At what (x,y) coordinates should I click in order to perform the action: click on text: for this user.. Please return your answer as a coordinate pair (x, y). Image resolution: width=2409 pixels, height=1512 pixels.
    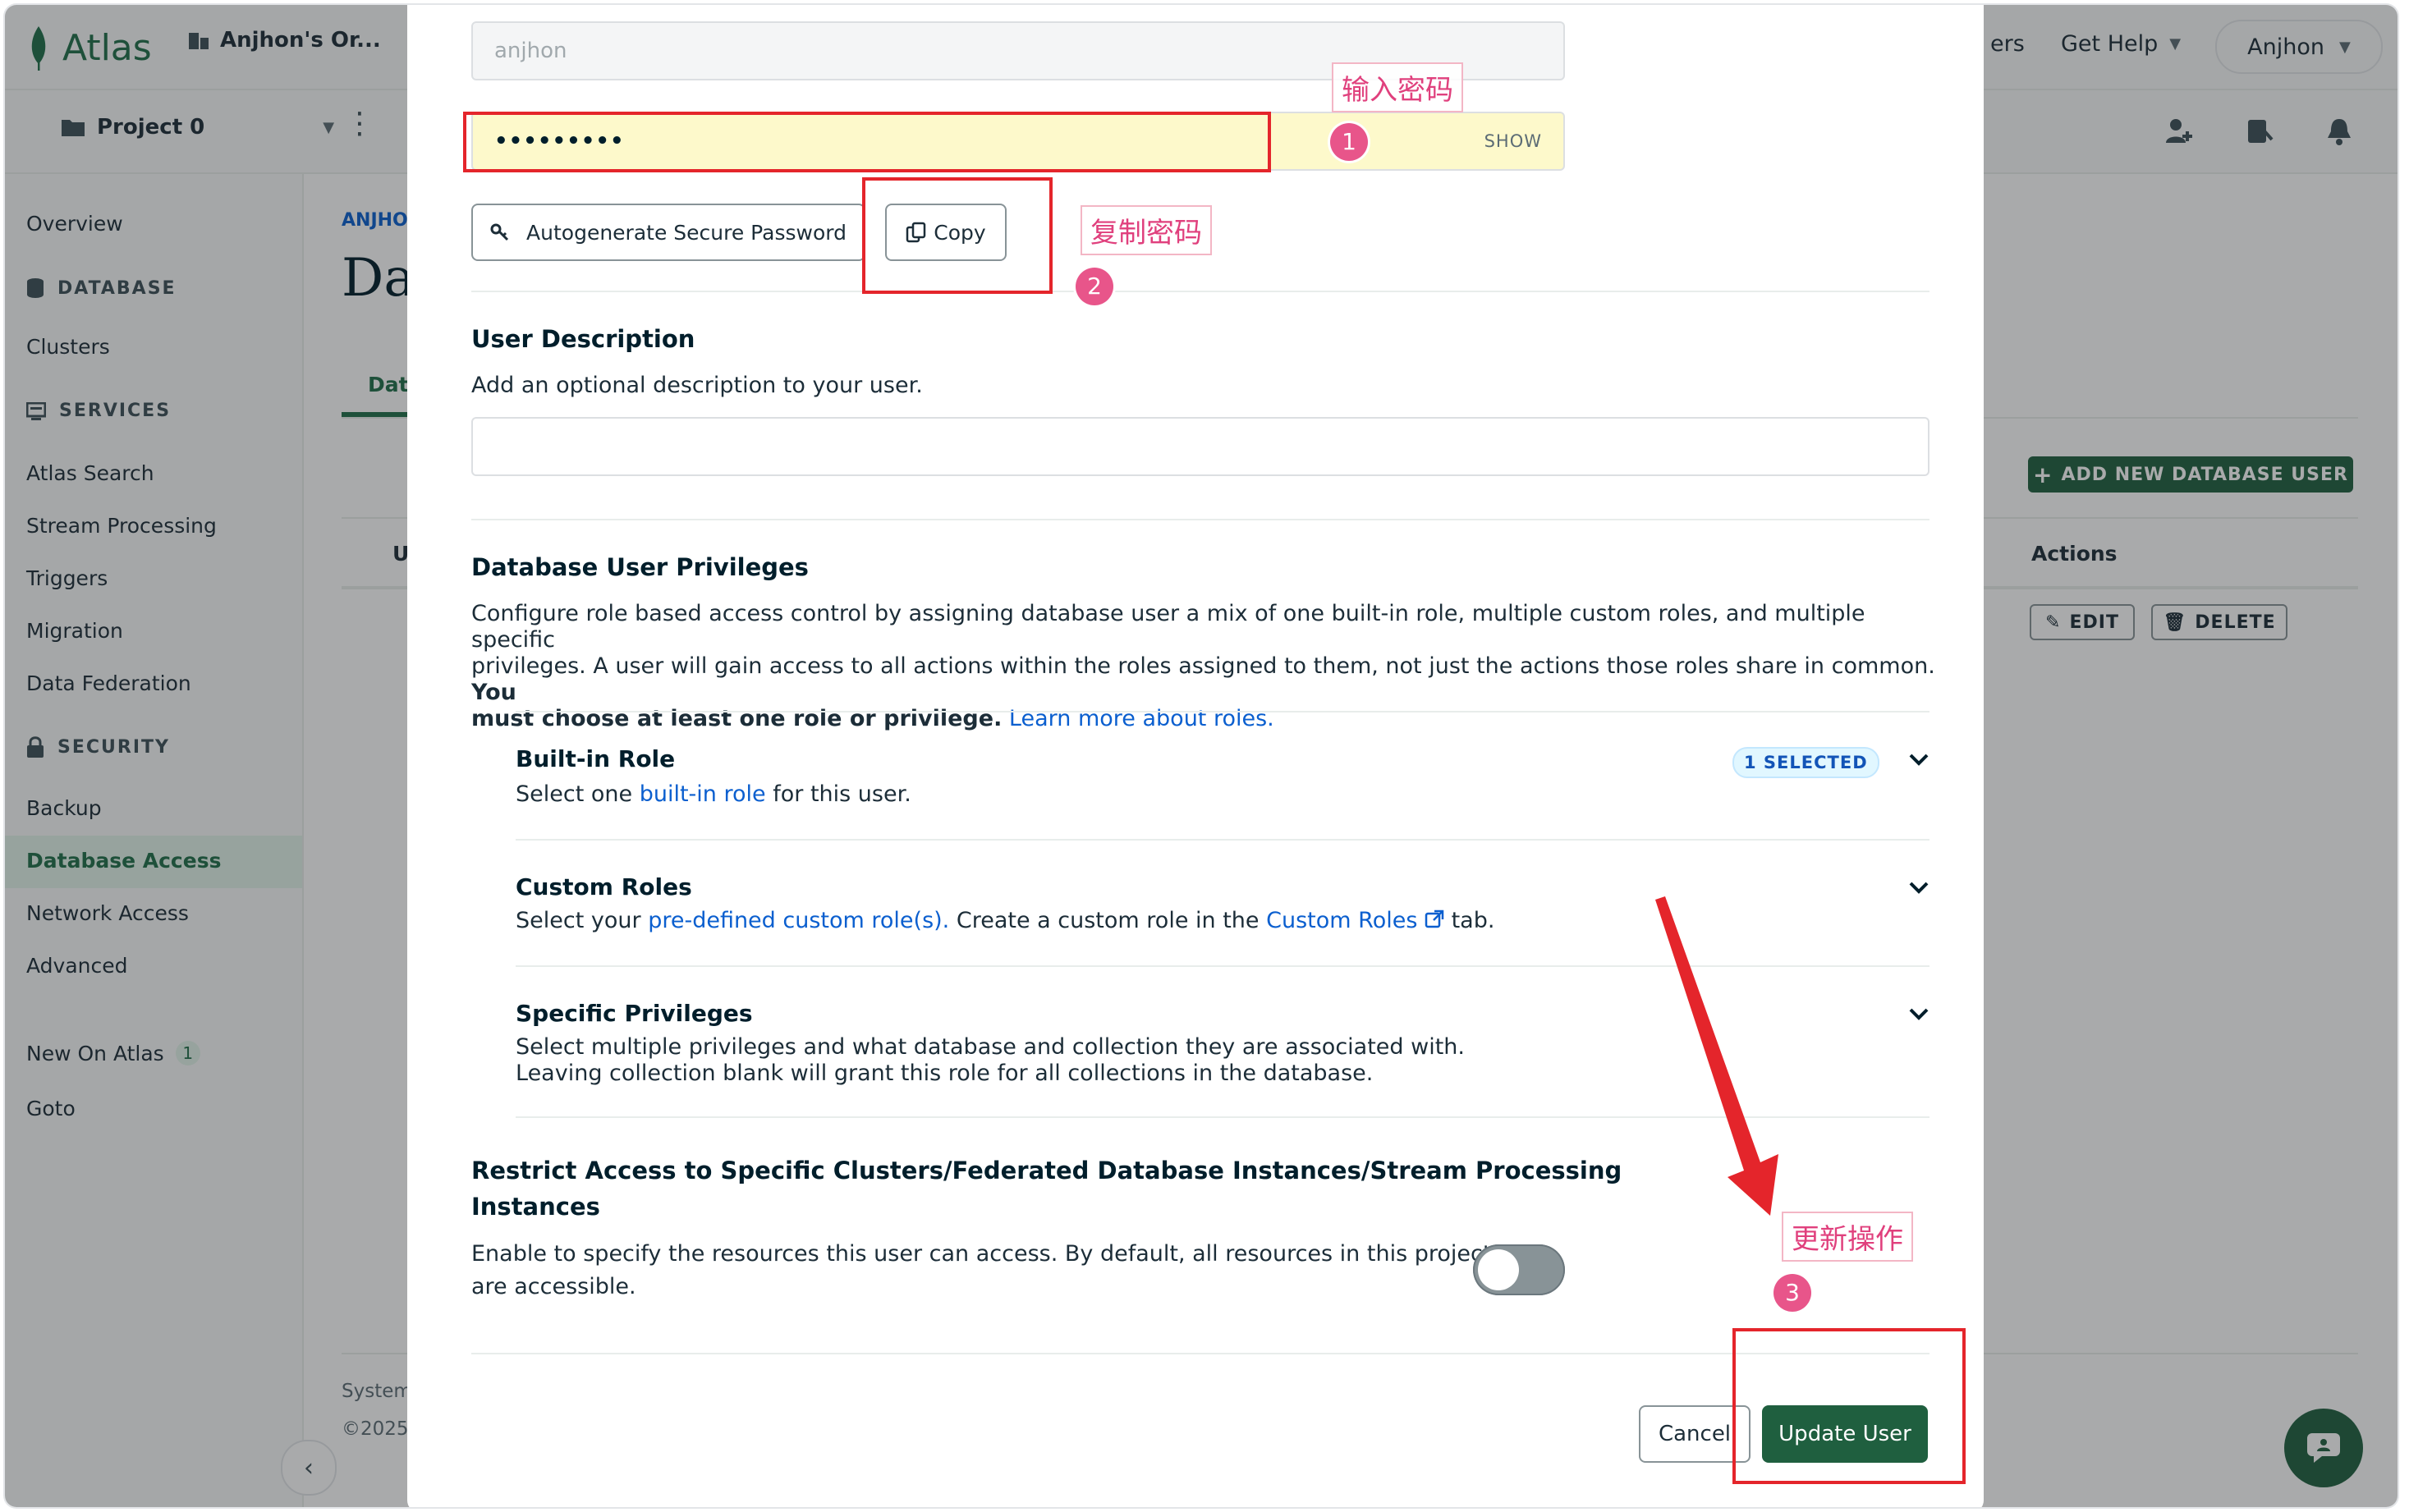
    Looking at the image, I should click on (842, 794).